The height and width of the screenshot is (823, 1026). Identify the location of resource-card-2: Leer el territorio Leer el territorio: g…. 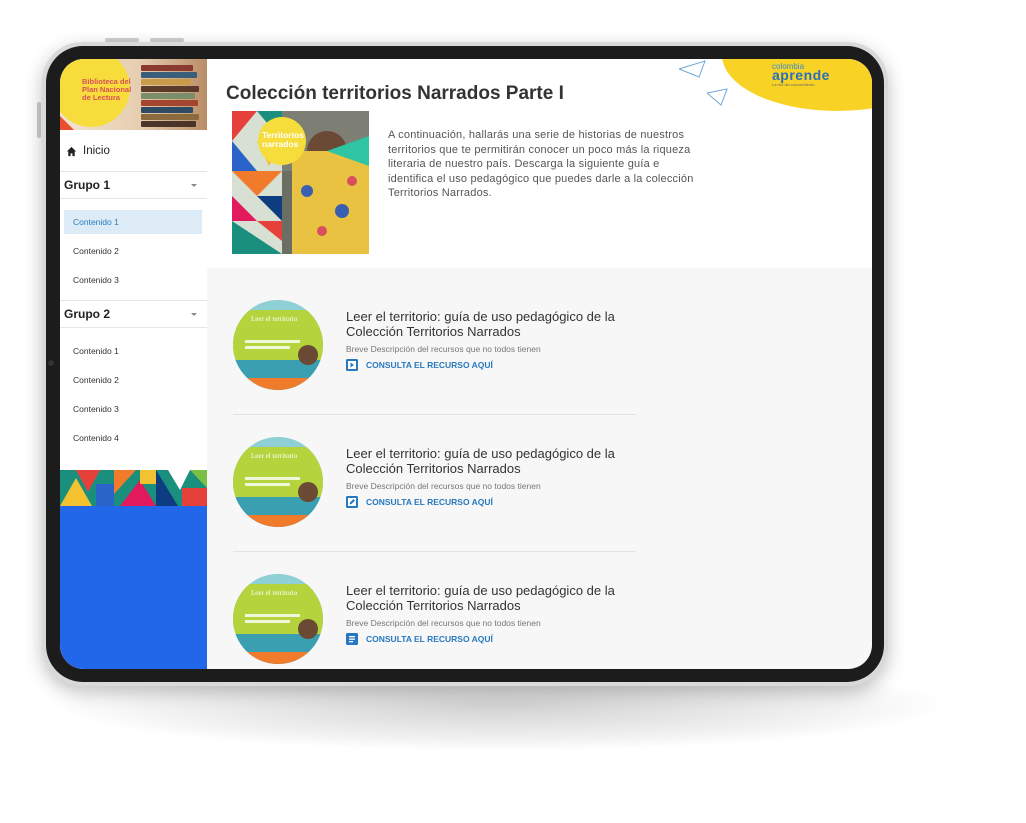
(433, 505).